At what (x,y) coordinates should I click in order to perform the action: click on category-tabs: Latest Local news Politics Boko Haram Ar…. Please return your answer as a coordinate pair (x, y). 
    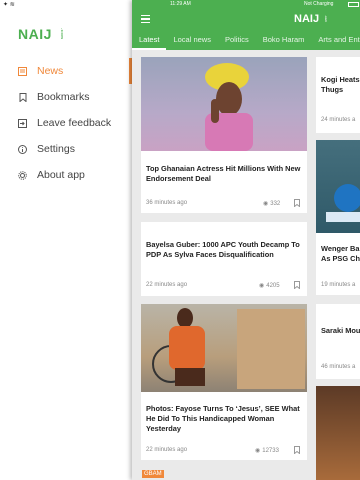
    Looking at the image, I should click on (246, 40).